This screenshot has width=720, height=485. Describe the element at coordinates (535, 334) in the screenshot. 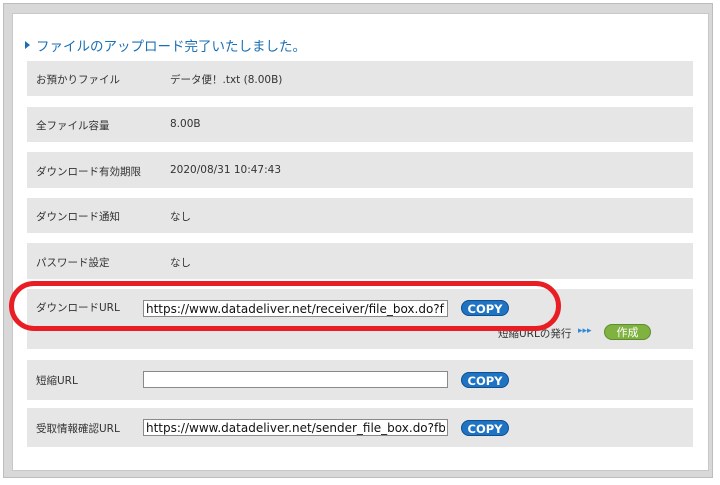

I see `shorten-url-label: 短縮URLの発行` at that location.